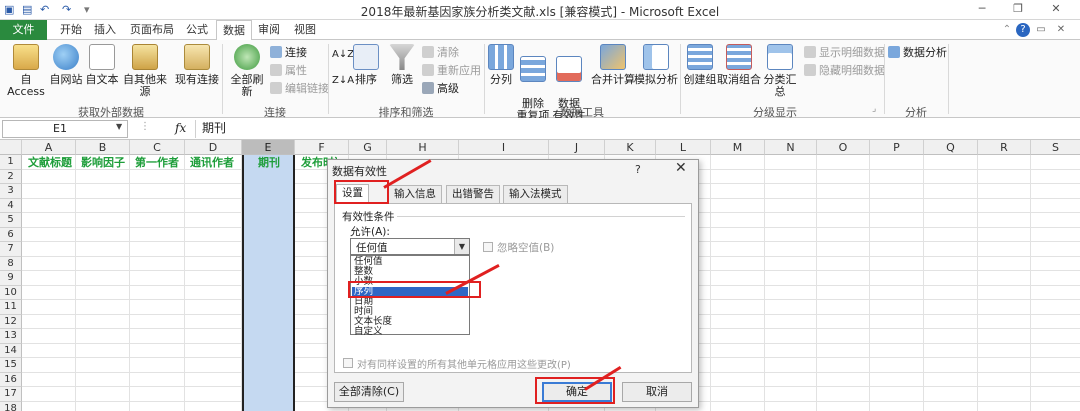  Describe the element at coordinates (11, 220) in the screenshot. I see `row-header-5: 5` at that location.